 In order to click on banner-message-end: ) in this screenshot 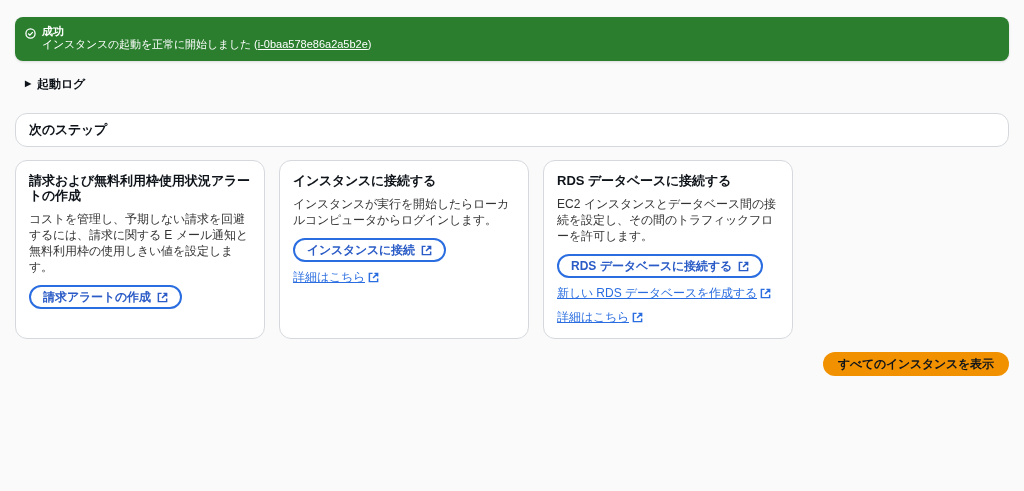, I will do `click(369, 44)`.